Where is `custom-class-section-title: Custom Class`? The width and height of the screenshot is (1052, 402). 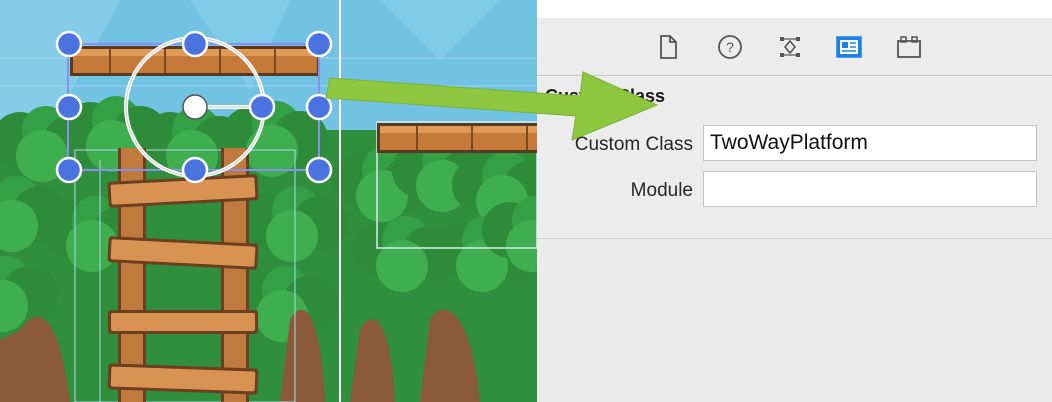
custom-class-section-title: Custom Class is located at coordinates (605, 96).